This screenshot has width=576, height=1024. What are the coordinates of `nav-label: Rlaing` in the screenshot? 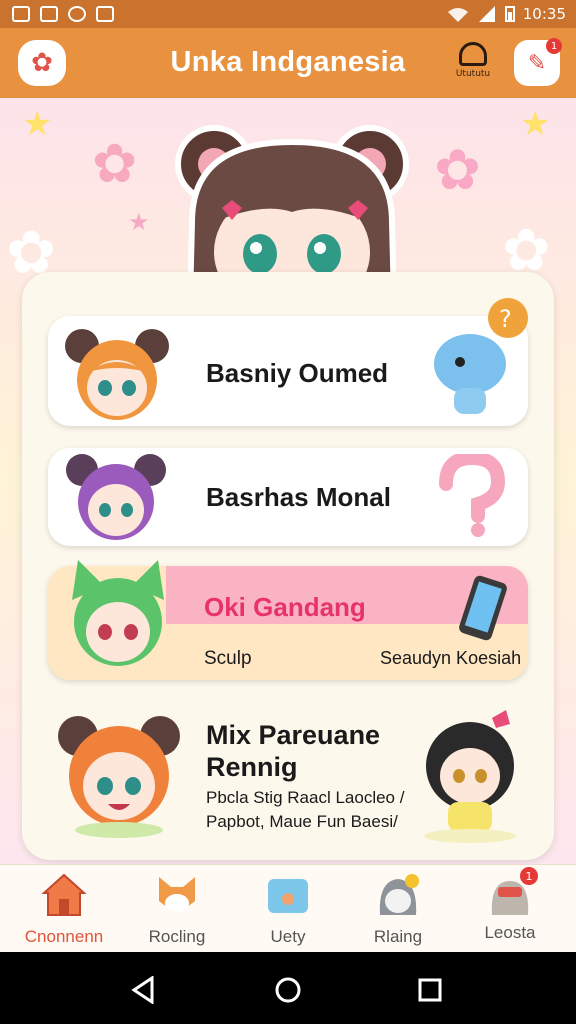 It's located at (398, 936).